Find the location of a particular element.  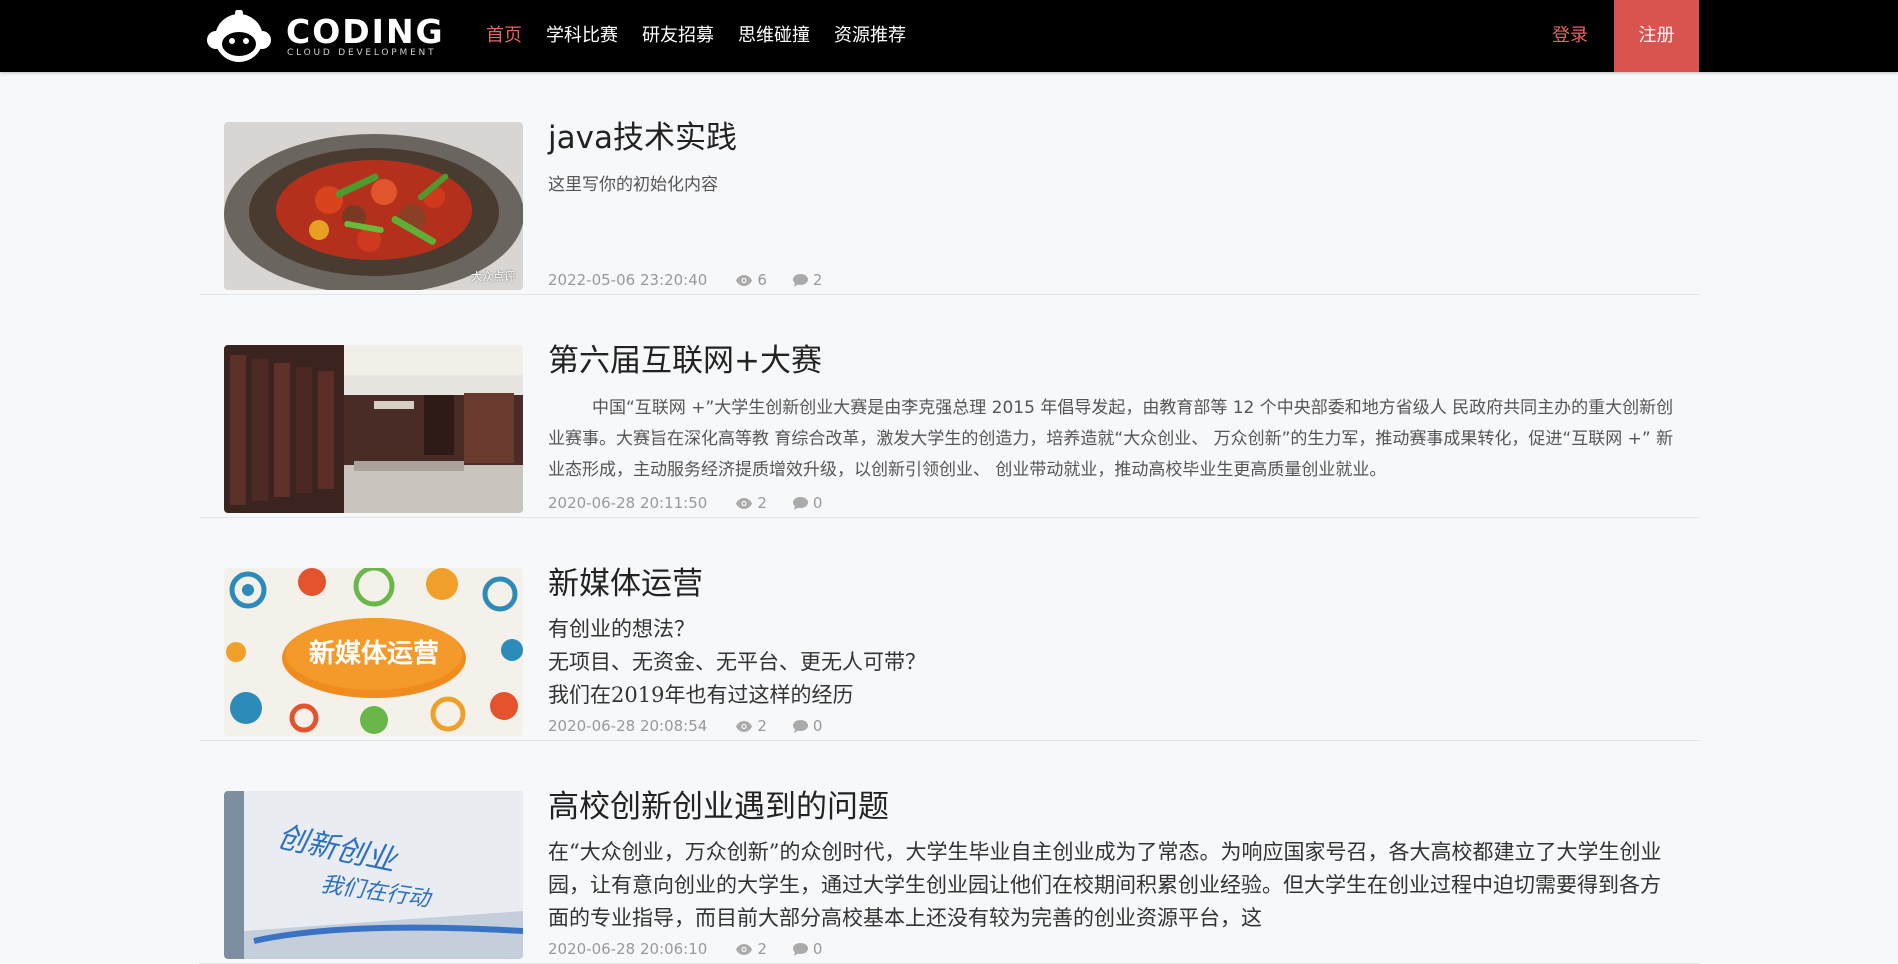

article-title: 第六届互联网+大赛 is located at coordinates (685, 361).